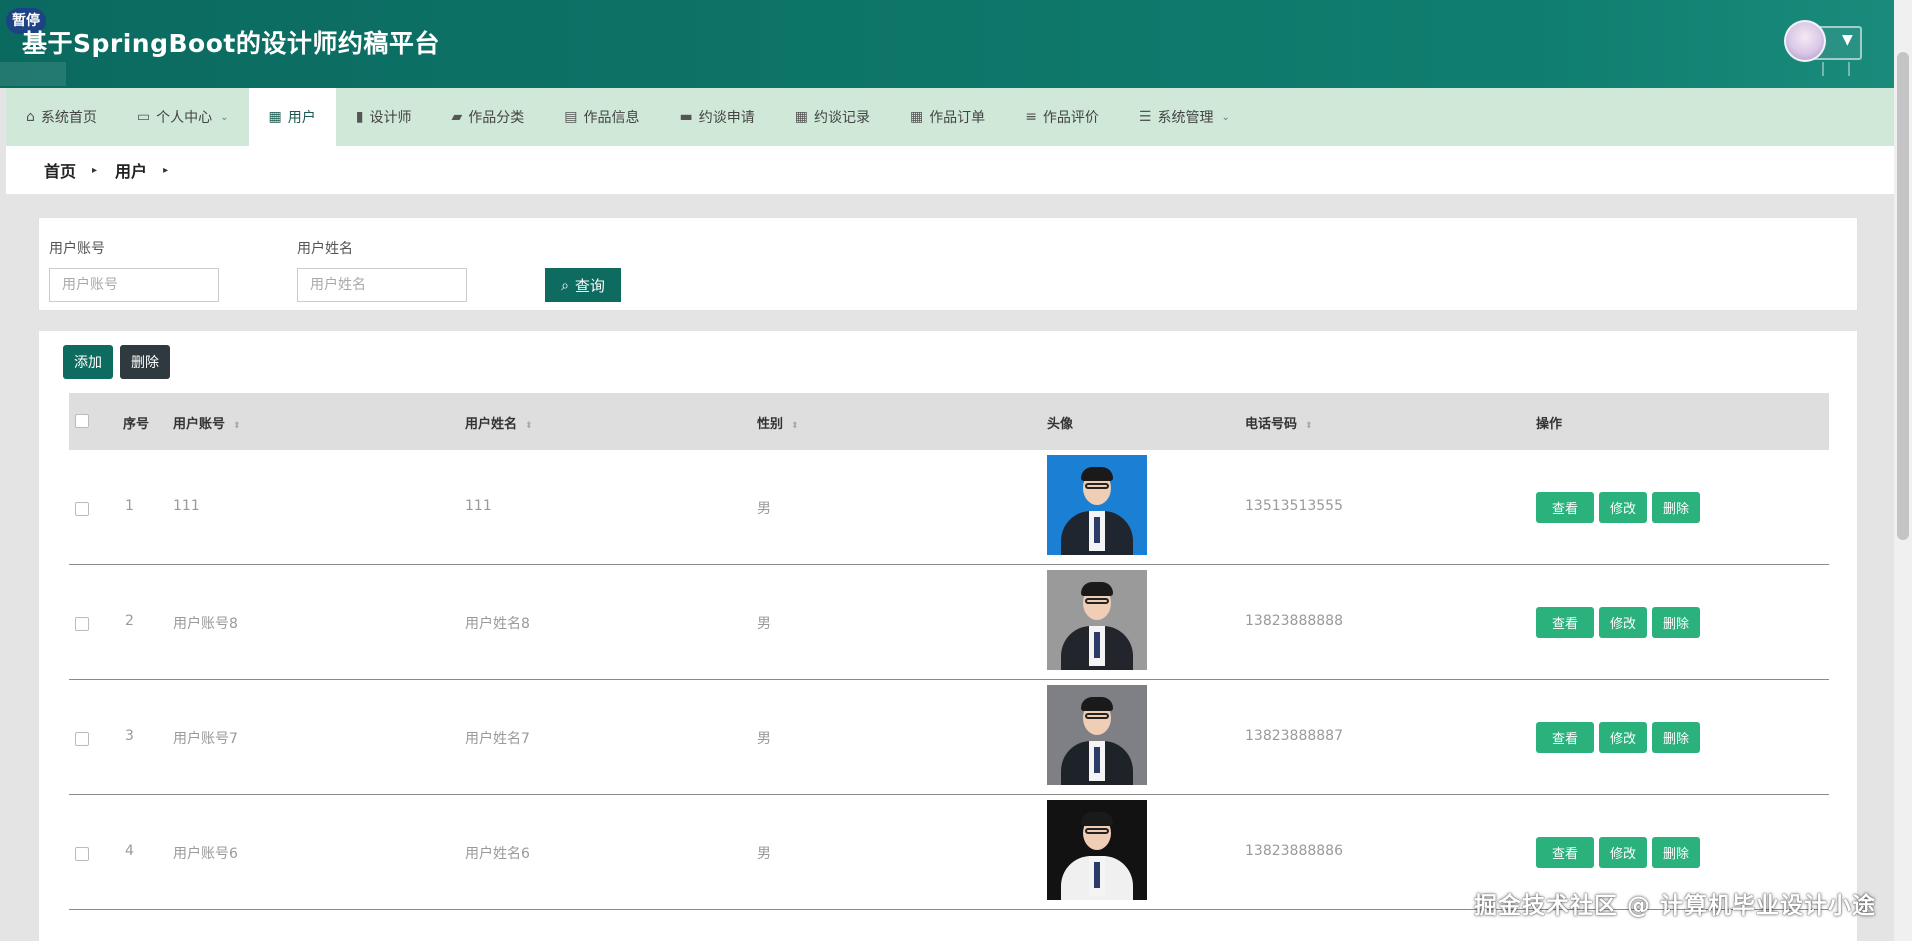 The image size is (1912, 941). I want to click on search-icon: ⌕, so click(565, 284).